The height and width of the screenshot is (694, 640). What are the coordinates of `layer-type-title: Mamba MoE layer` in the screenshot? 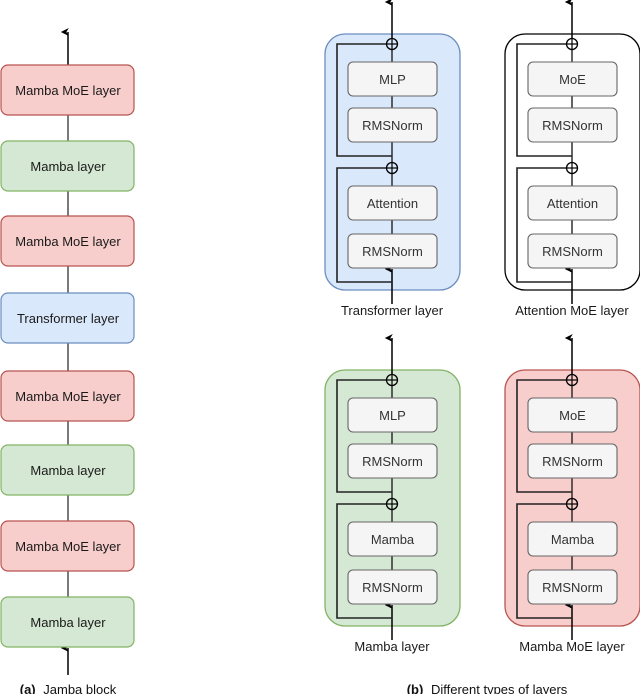 It's located at (572, 646).